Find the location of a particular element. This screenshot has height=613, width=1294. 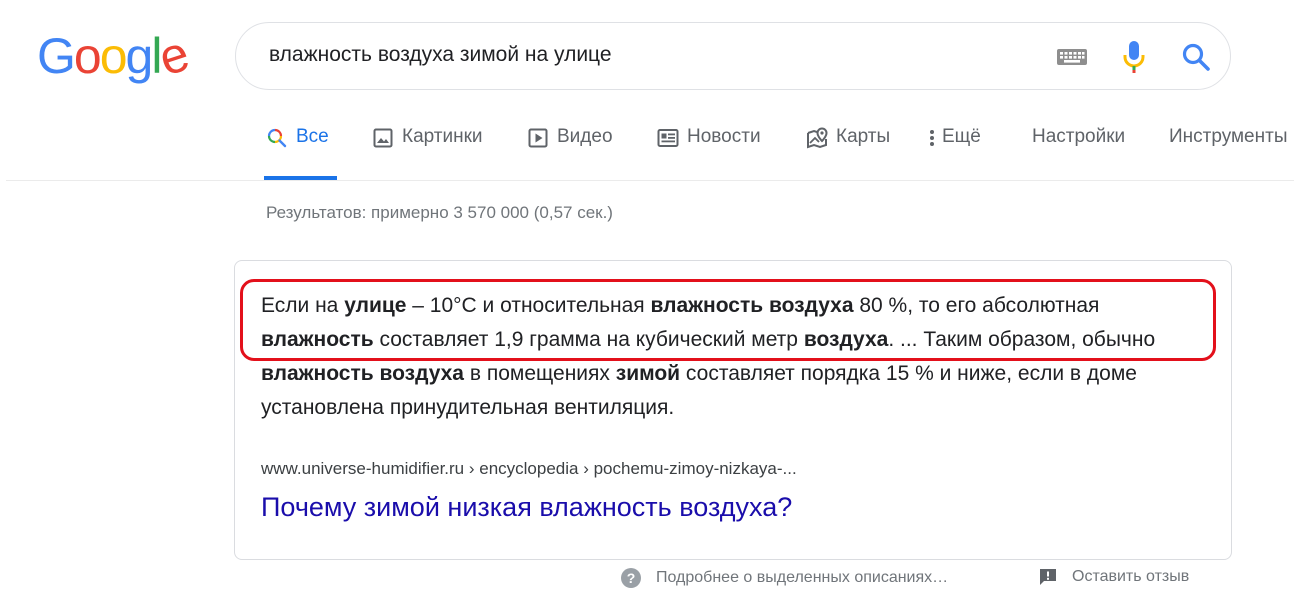

tab-images: Картинки is located at coordinates (426, 153).